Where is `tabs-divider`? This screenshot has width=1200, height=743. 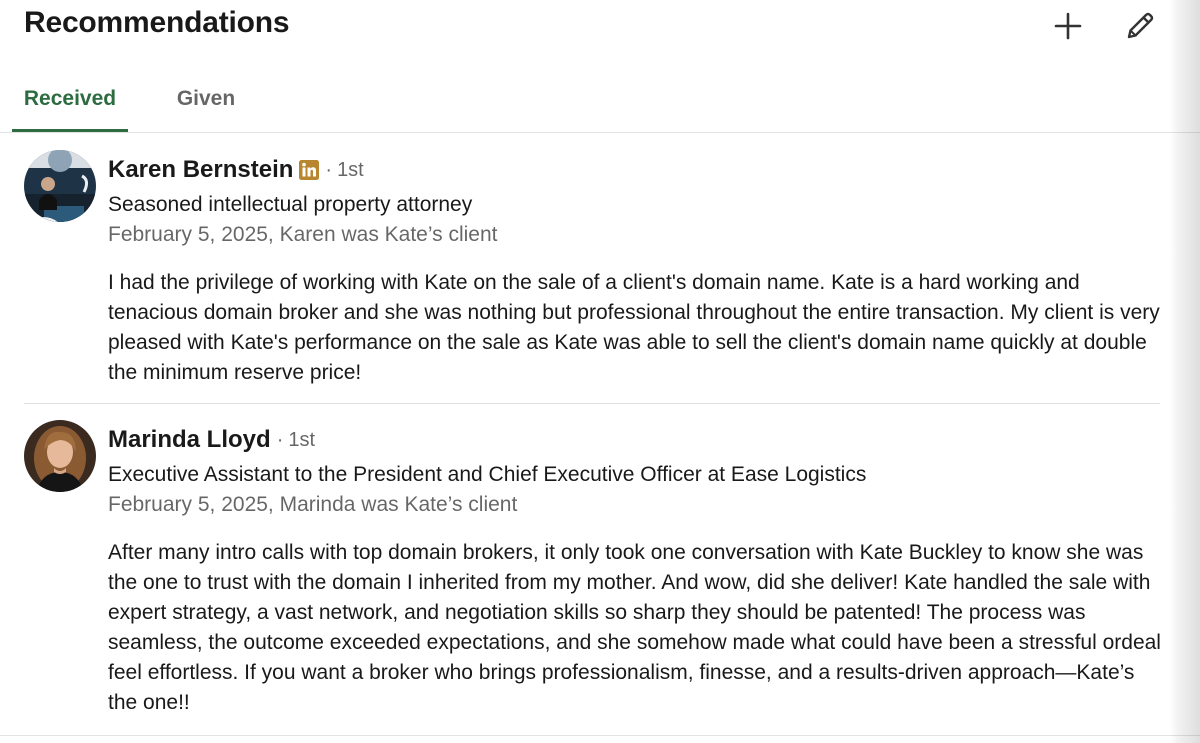
tabs-divider is located at coordinates (600, 132).